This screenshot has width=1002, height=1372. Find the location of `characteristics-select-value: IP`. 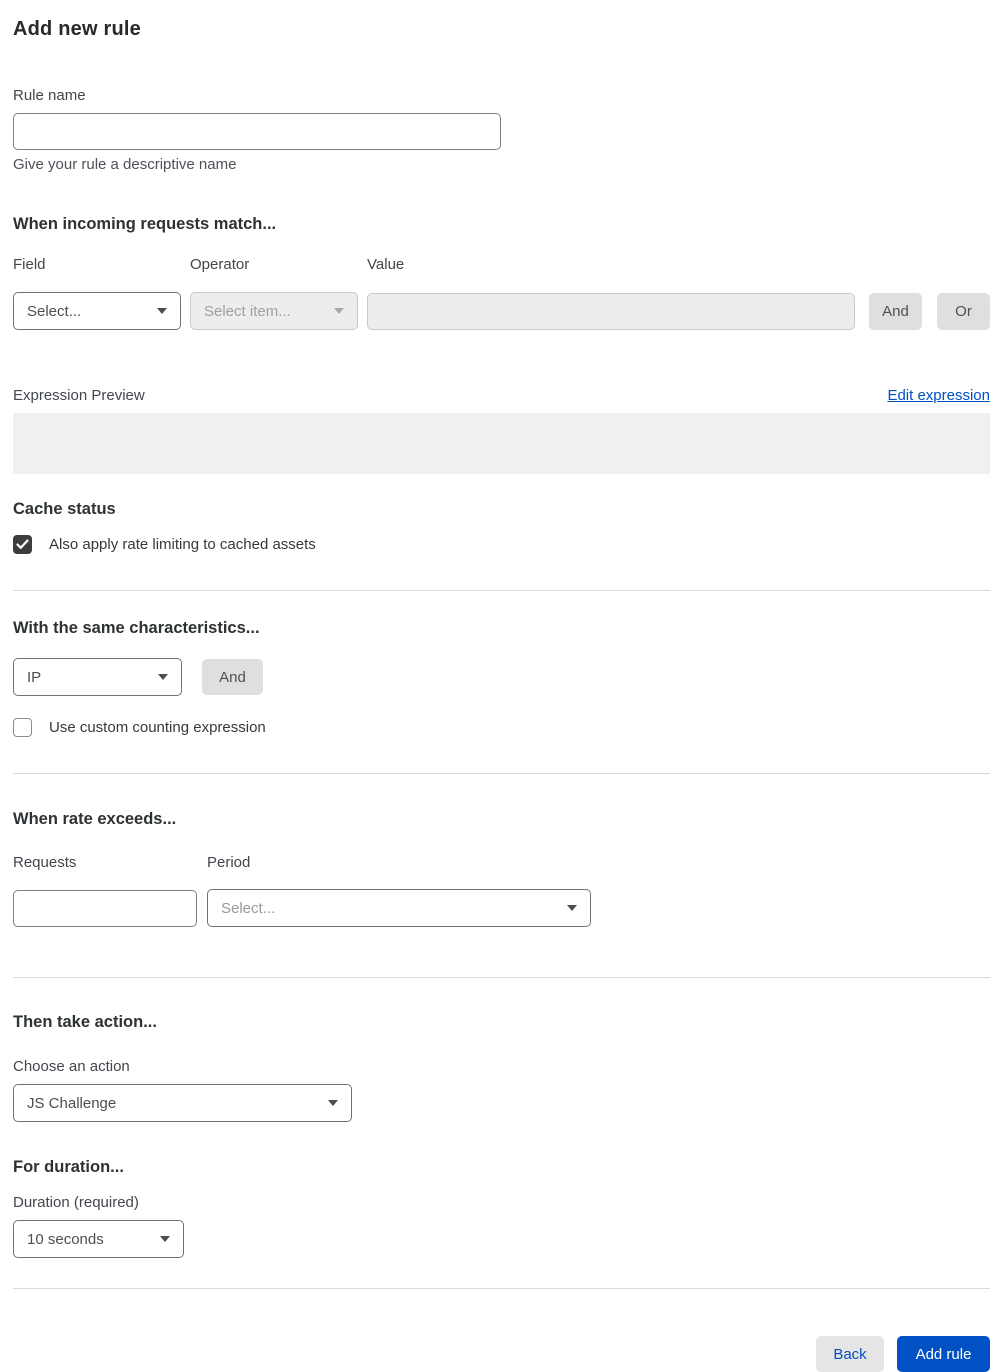

characteristics-select-value: IP is located at coordinates (34, 677).